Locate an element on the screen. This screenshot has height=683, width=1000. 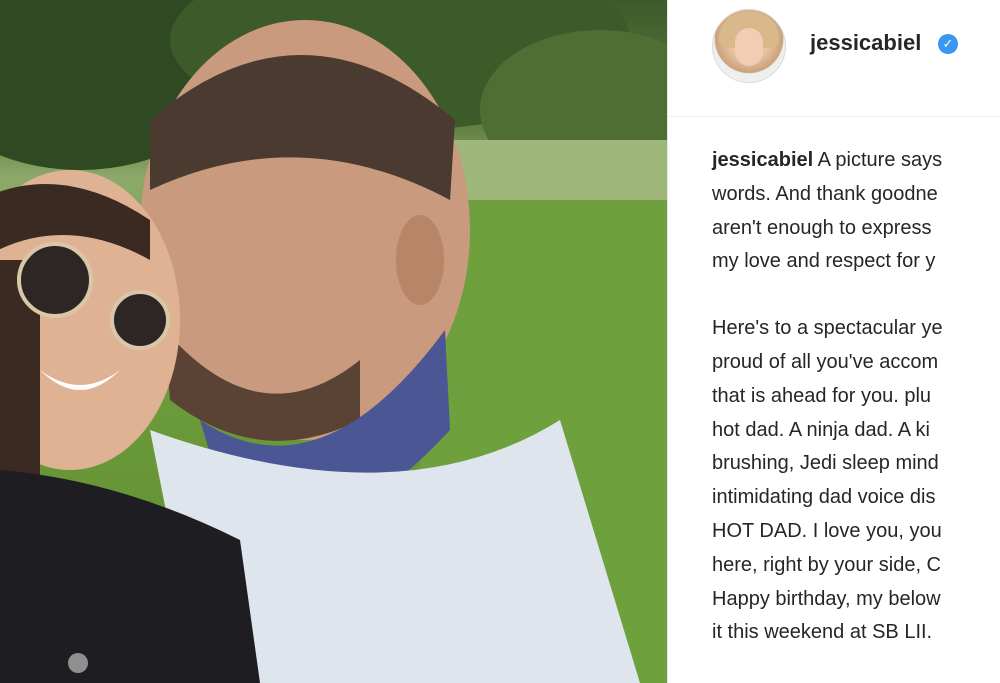
caption-line: it this weekend at SB LII. is located at coordinates (822, 632).